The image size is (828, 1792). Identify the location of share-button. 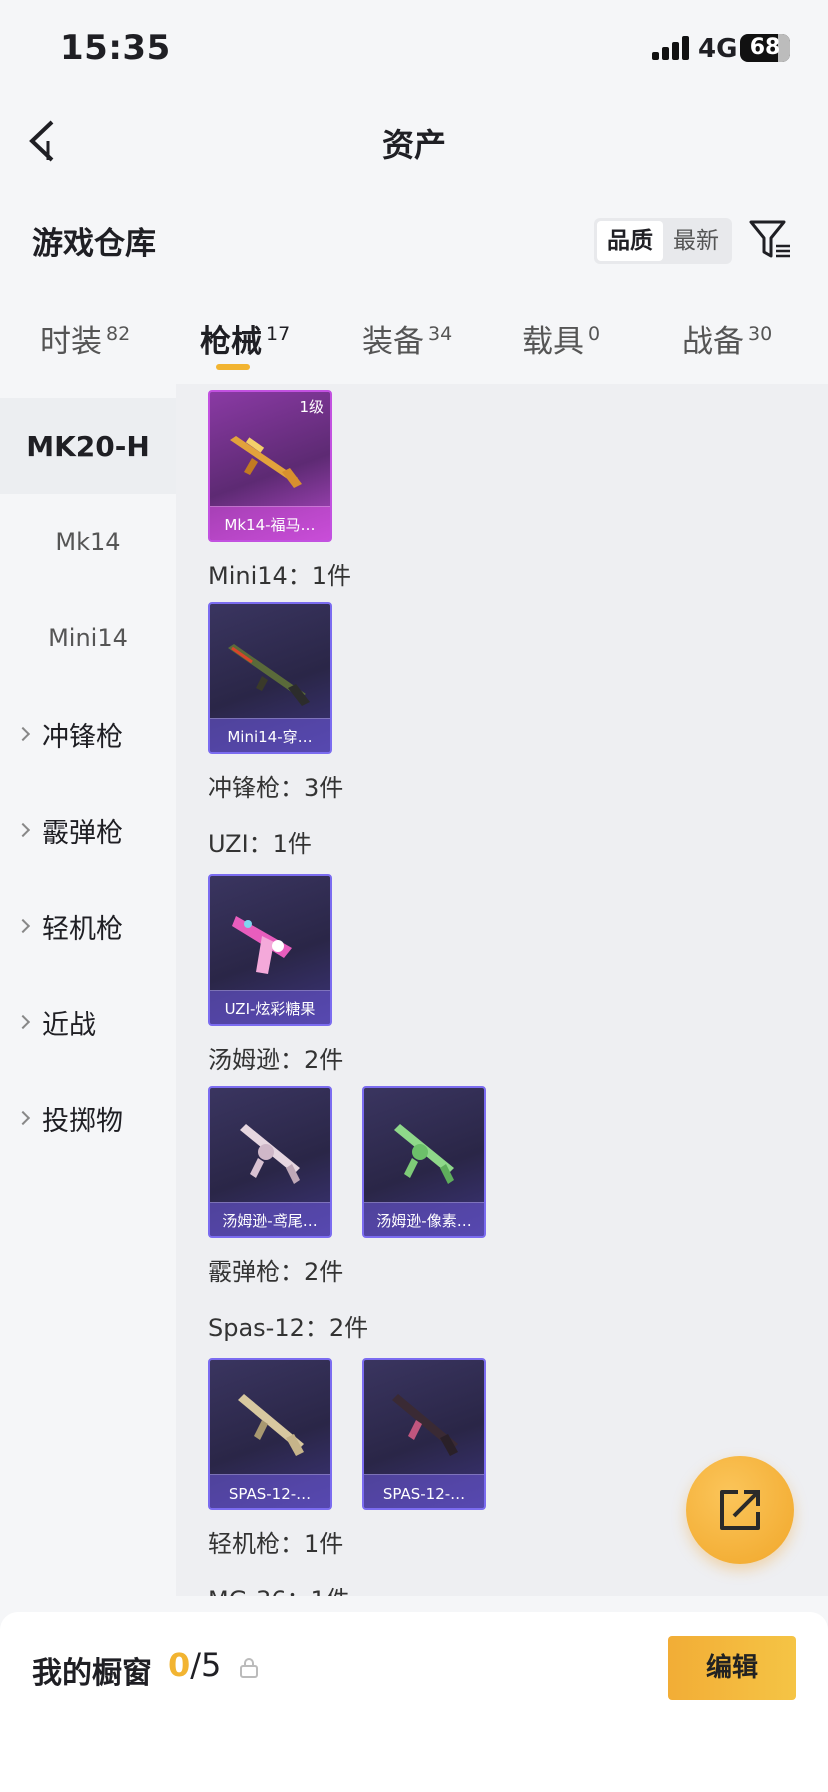
(740, 1510).